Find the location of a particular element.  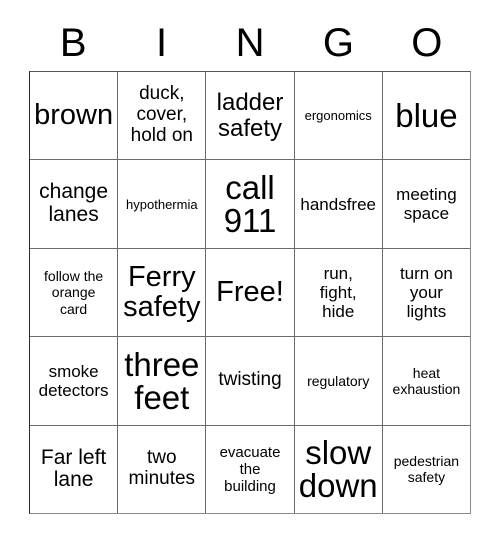

bingo-cell-label: three feet is located at coordinates (162, 380).